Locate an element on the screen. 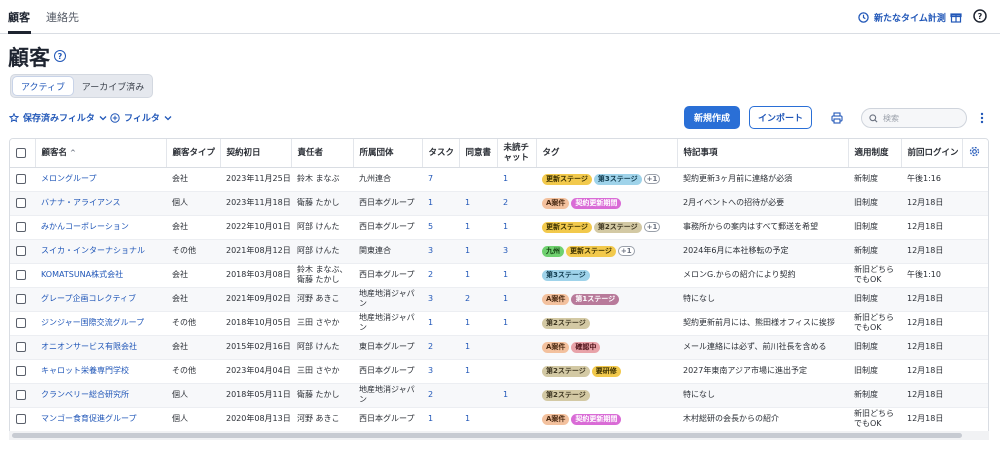  tag-badge: 要研修 is located at coordinates (606, 371).